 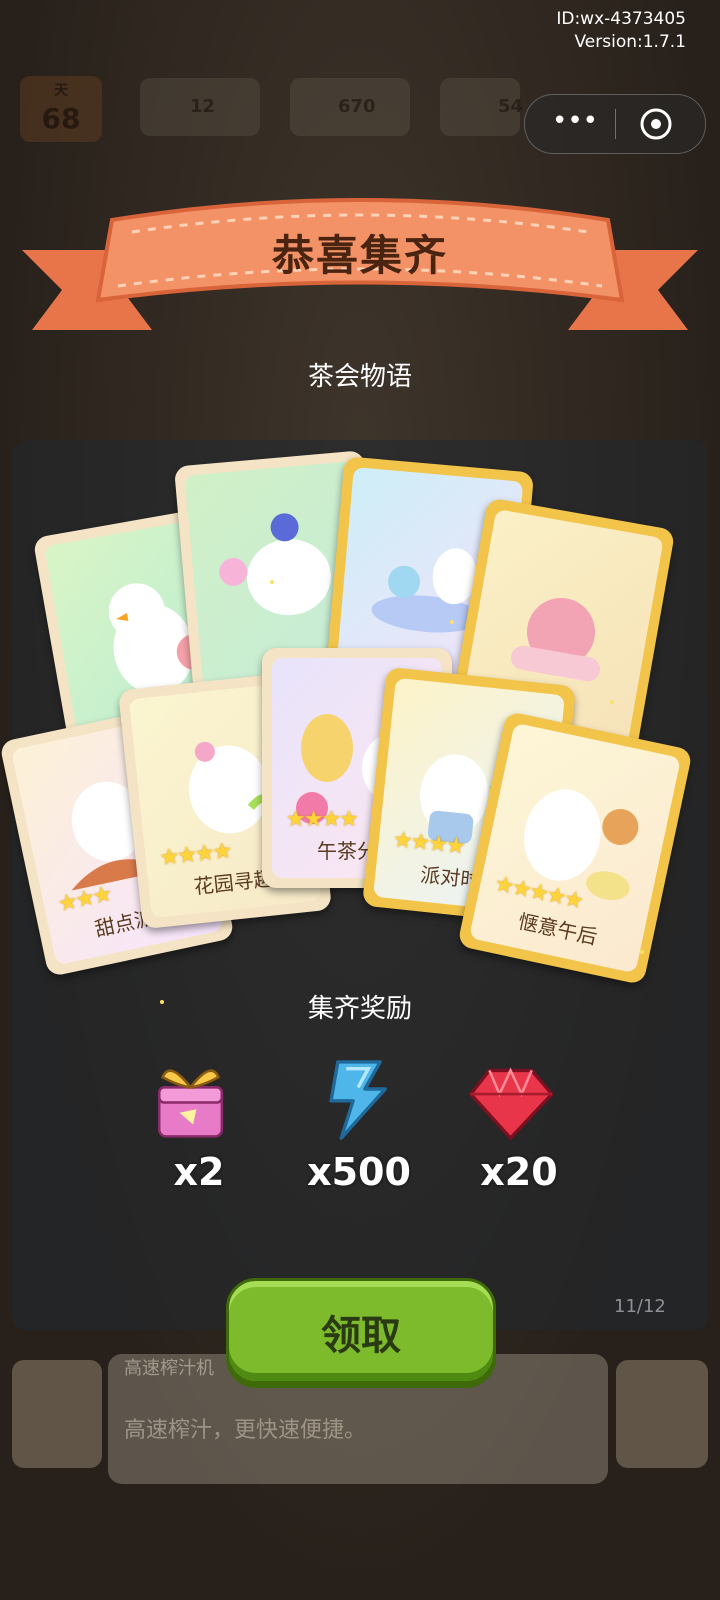 What do you see at coordinates (361, 1336) in the screenshot?
I see `claim-button-label: 领取` at bounding box center [361, 1336].